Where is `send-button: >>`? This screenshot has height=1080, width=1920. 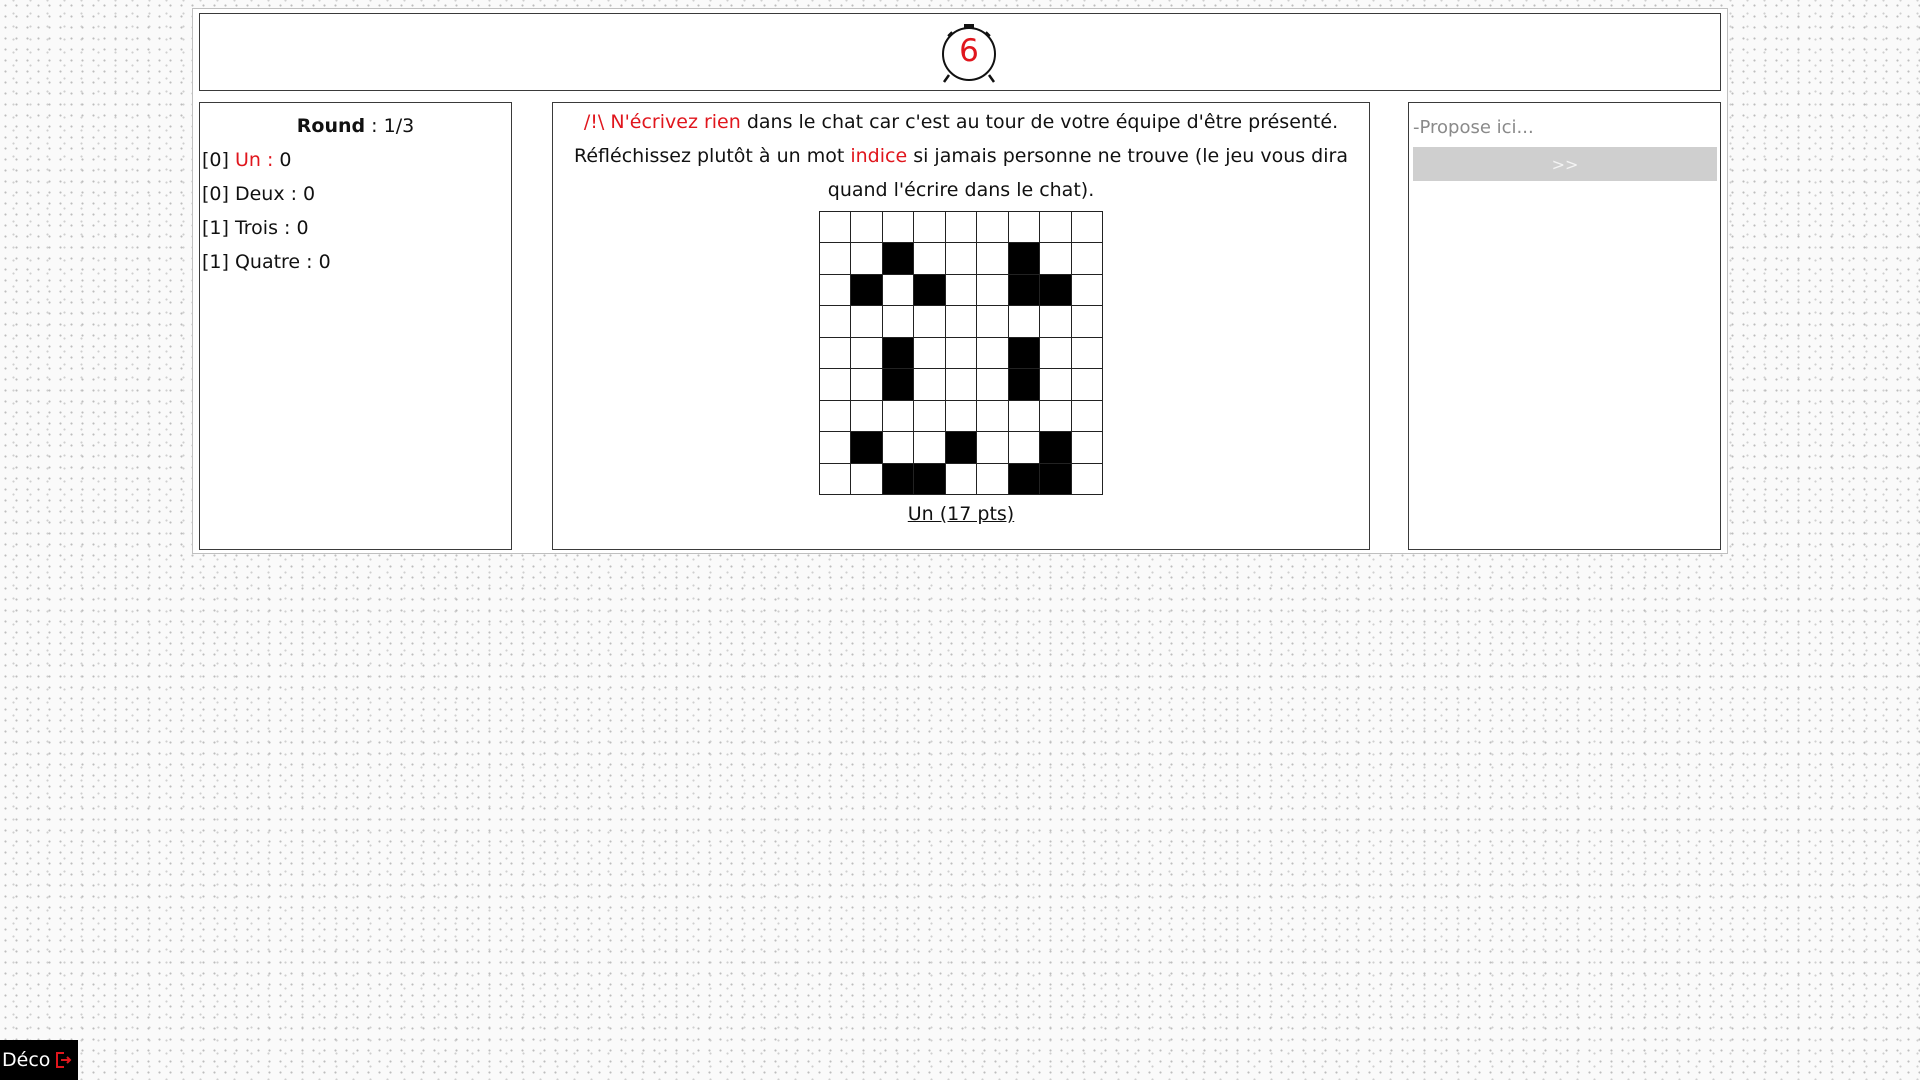 send-button: >> is located at coordinates (1565, 164).